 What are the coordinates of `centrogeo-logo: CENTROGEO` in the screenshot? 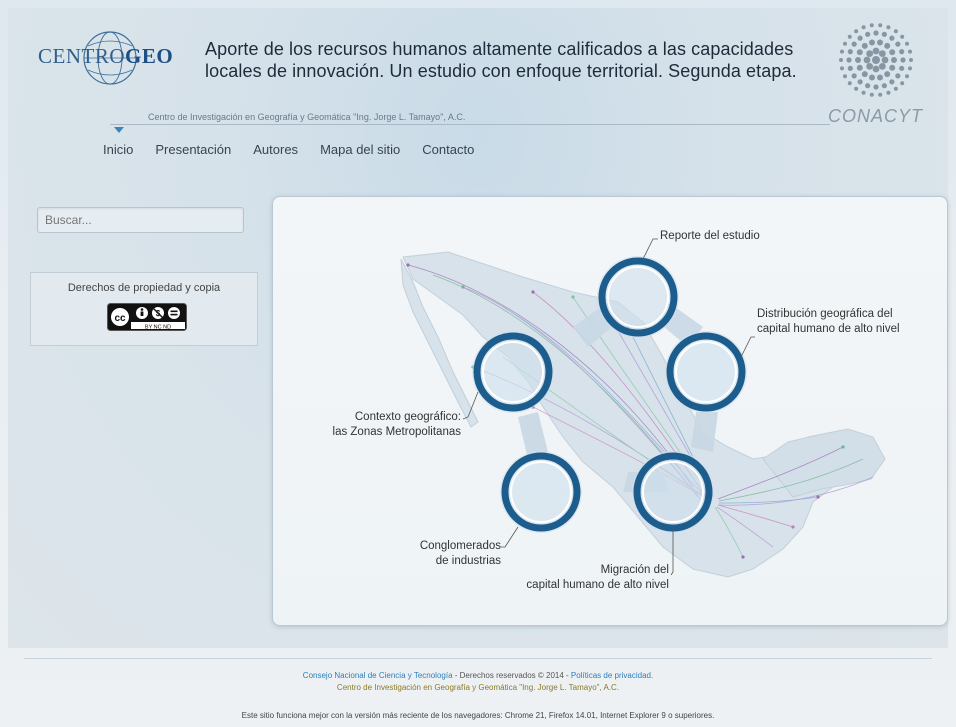 It's located at (105, 56).